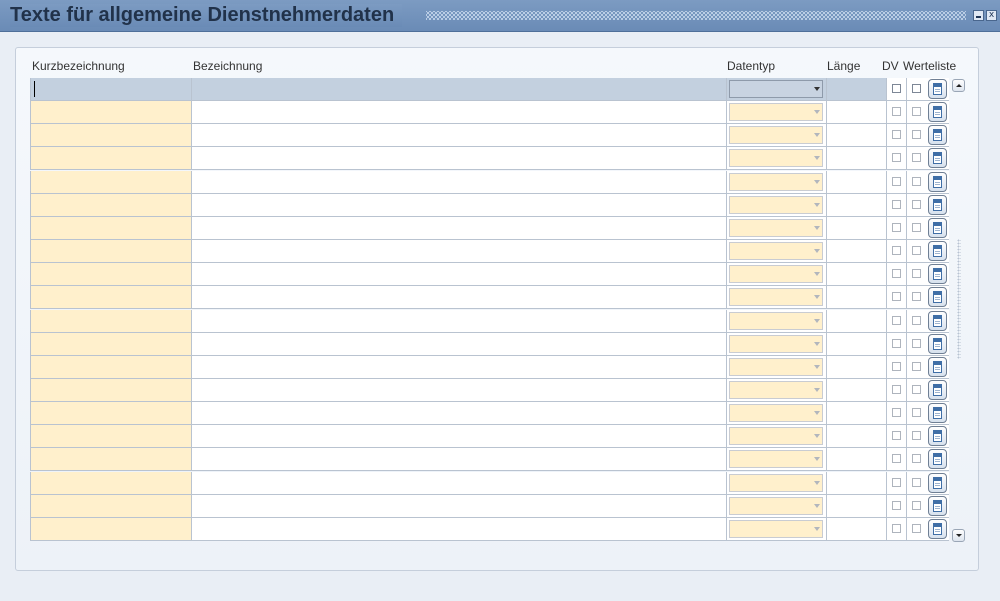 Image resolution: width=1000 pixels, height=601 pixels. What do you see at coordinates (958, 535) in the screenshot?
I see `scroll-down-button` at bounding box center [958, 535].